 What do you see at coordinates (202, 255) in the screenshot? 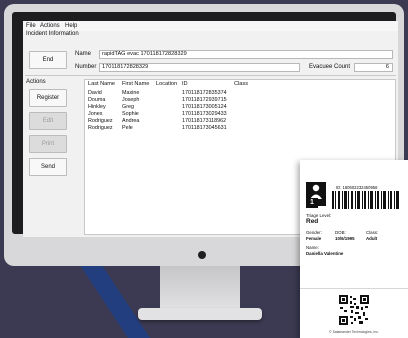
I see `power-indicator-icon` at bounding box center [202, 255].